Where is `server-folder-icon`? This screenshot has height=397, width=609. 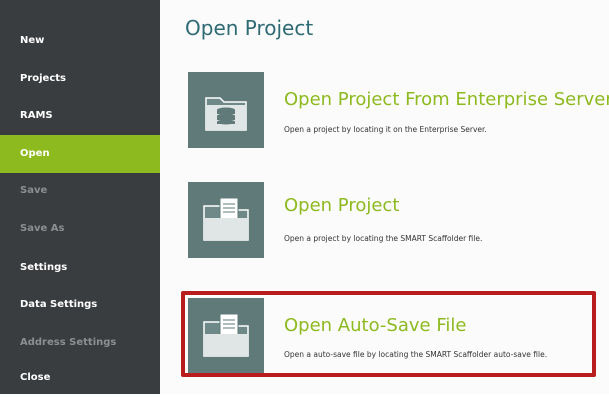
server-folder-icon is located at coordinates (226, 110).